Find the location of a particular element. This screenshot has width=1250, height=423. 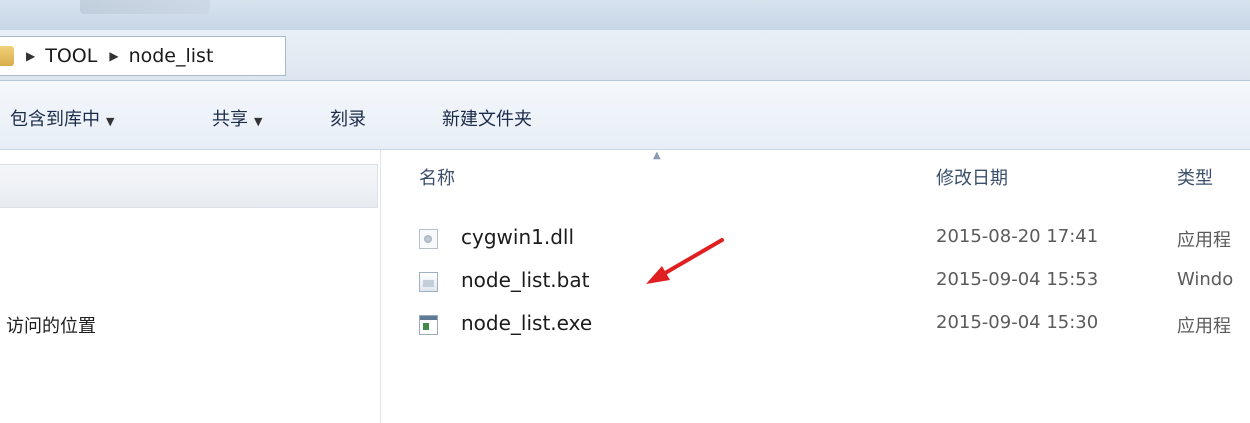

share-button: 共享 ▼ is located at coordinates (237, 118).